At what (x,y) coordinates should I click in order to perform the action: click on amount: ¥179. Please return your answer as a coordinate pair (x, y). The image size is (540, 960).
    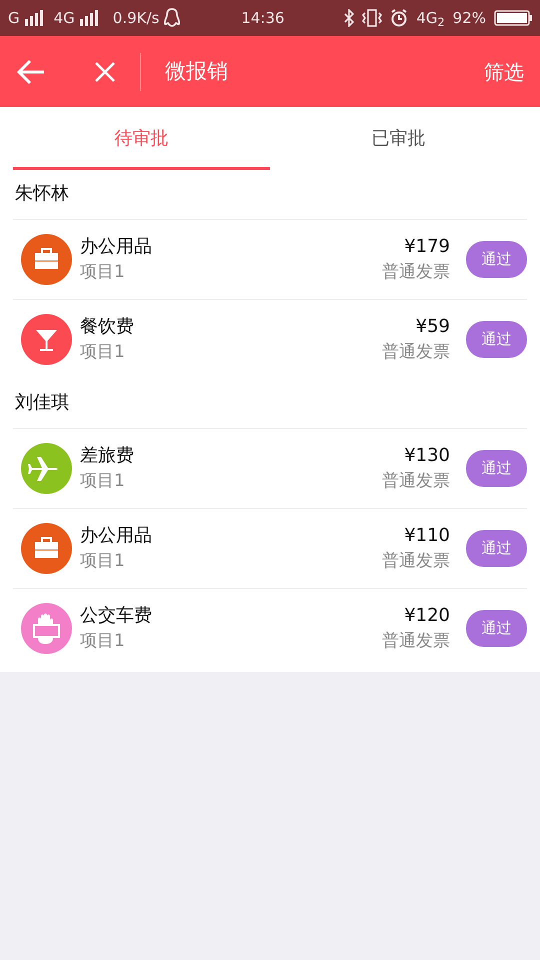
    Looking at the image, I should click on (427, 247).